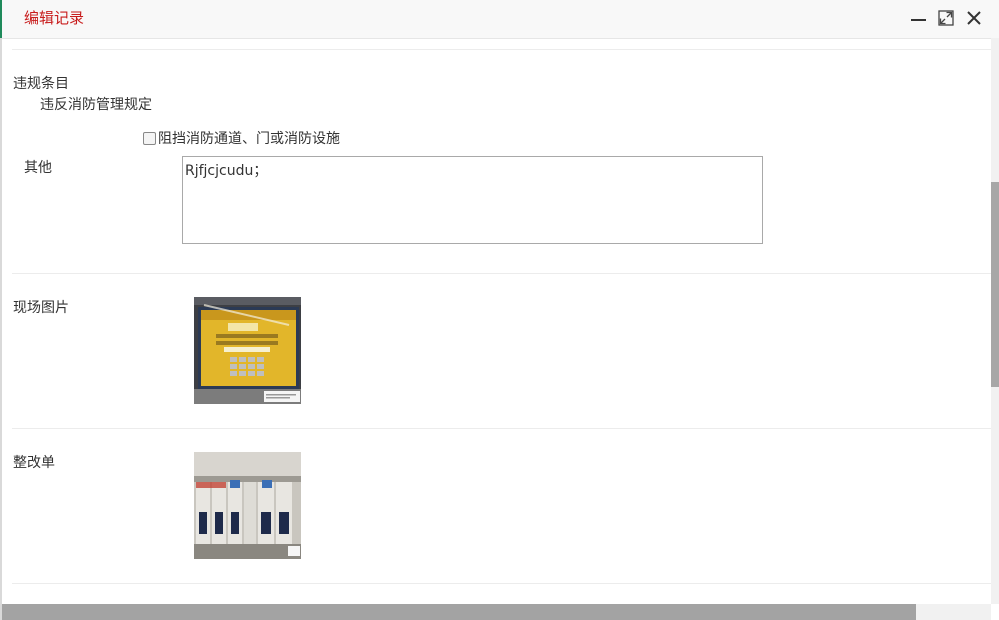  I want to click on close-icon, so click(974, 18).